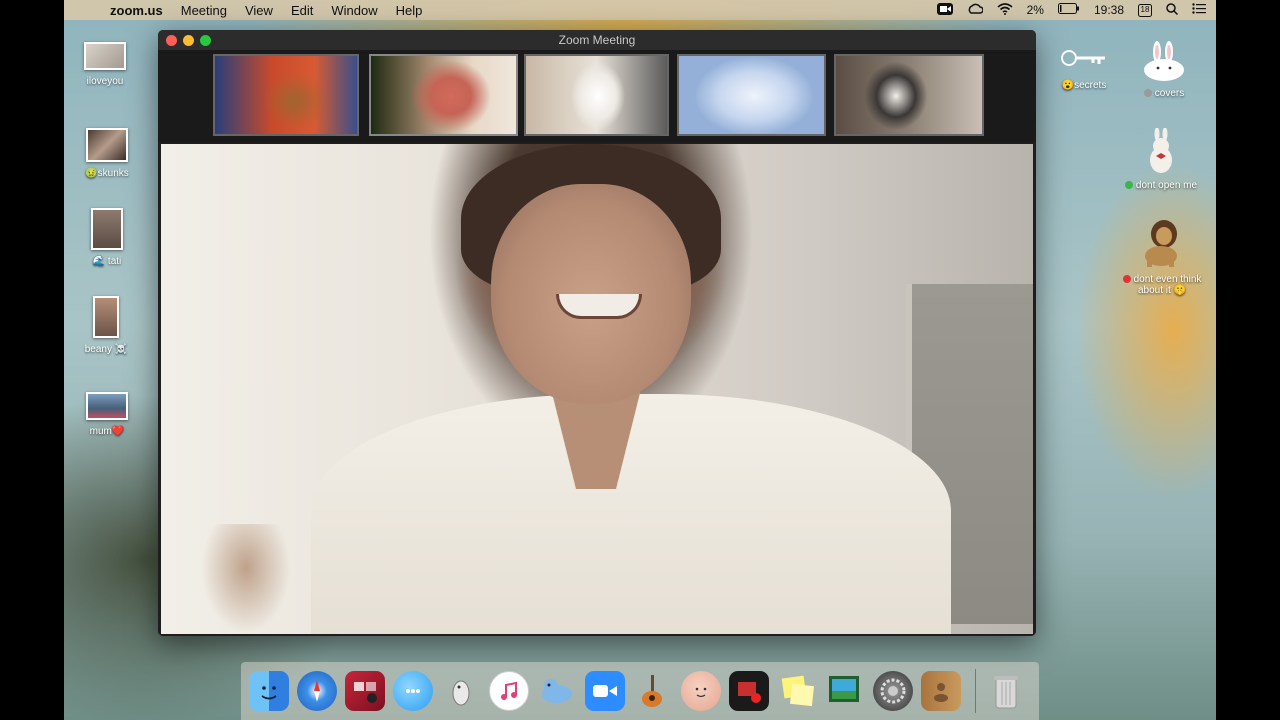 The width and height of the screenshot is (1280, 720). Describe the element at coordinates (605, 691) in the screenshot. I see `zoom-icon` at that location.